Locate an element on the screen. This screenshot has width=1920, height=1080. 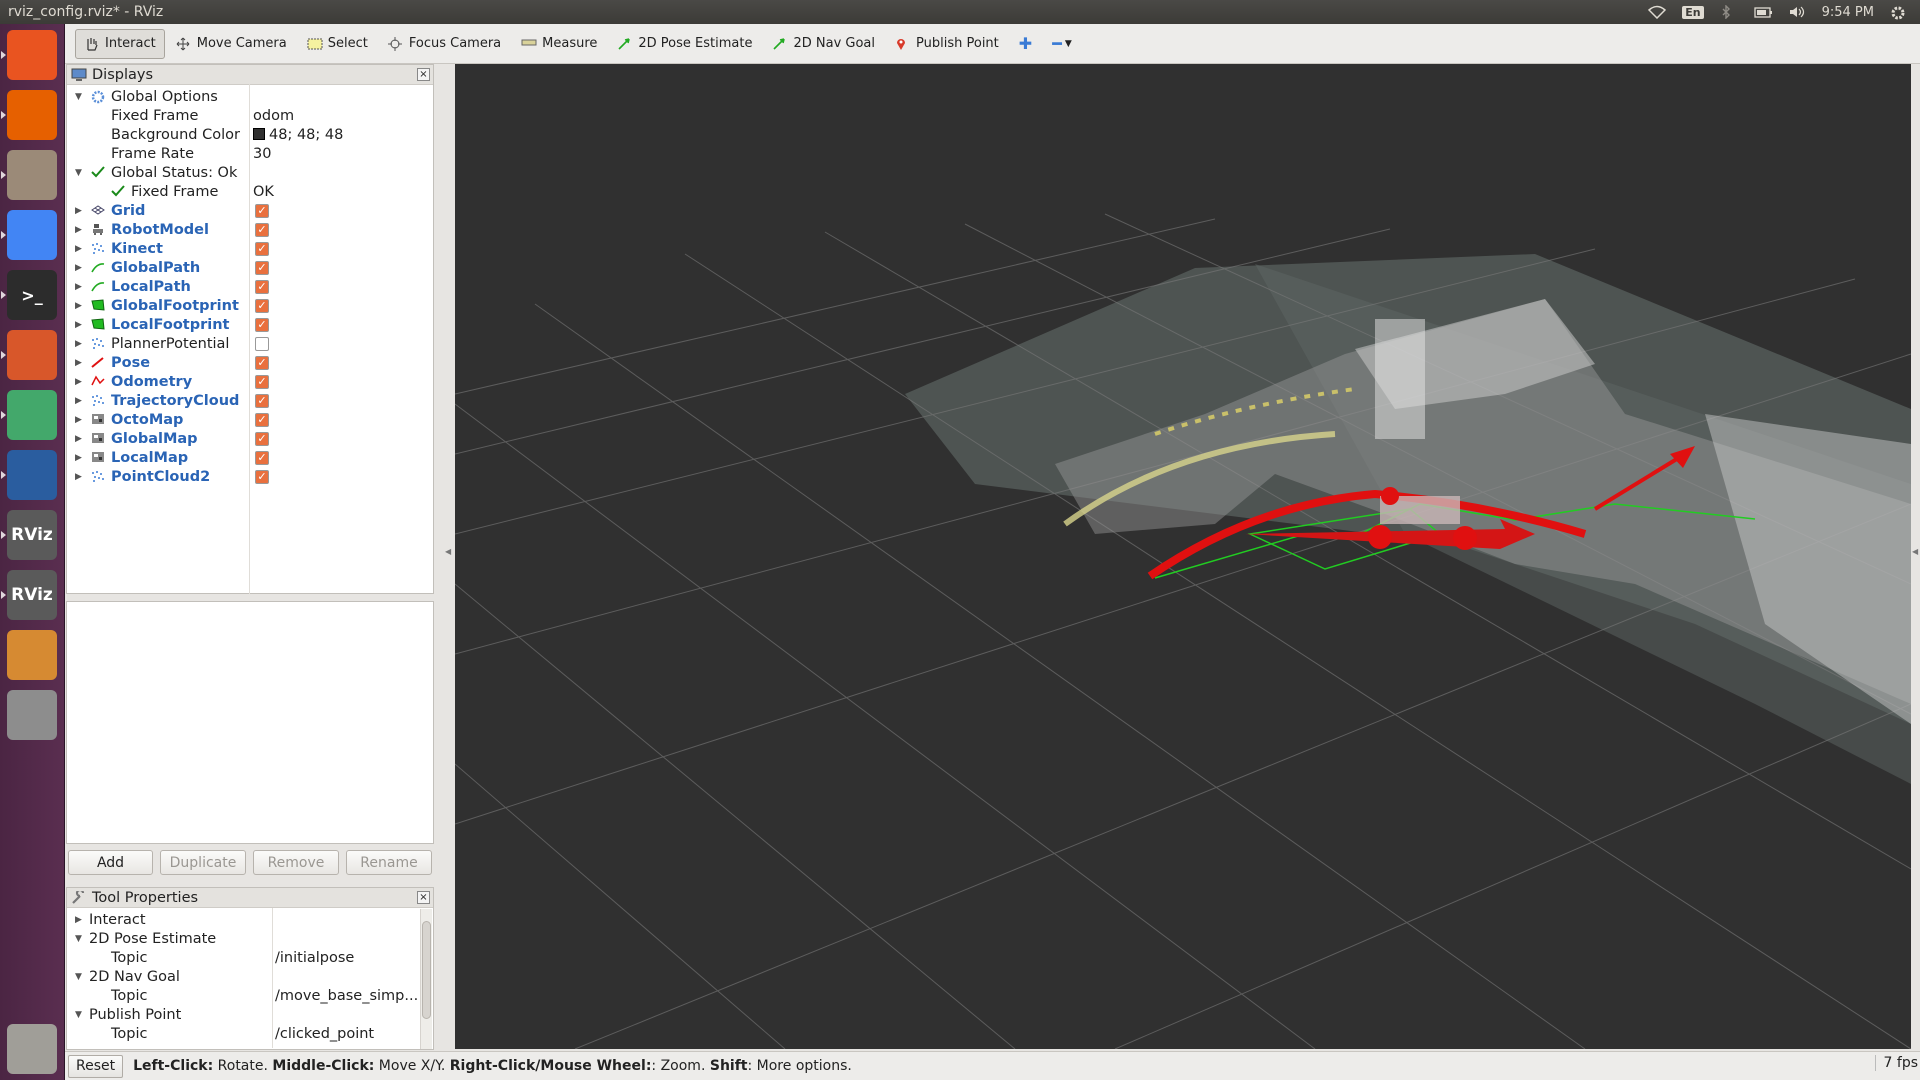
display-item-pointcloud2: ▶ PointCloud2 ✓ is located at coordinates (250, 476).